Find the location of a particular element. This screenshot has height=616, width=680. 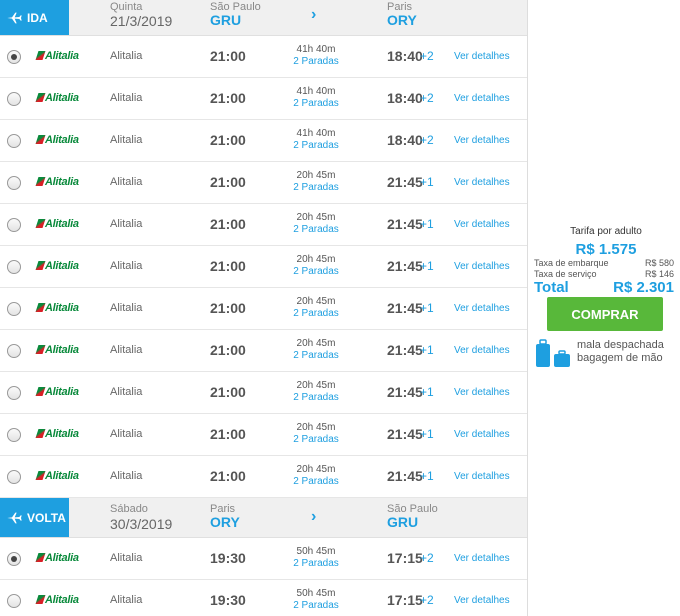

boarding-tax-row: Taxa de embarque R$ 580 is located at coordinates (606, 263).